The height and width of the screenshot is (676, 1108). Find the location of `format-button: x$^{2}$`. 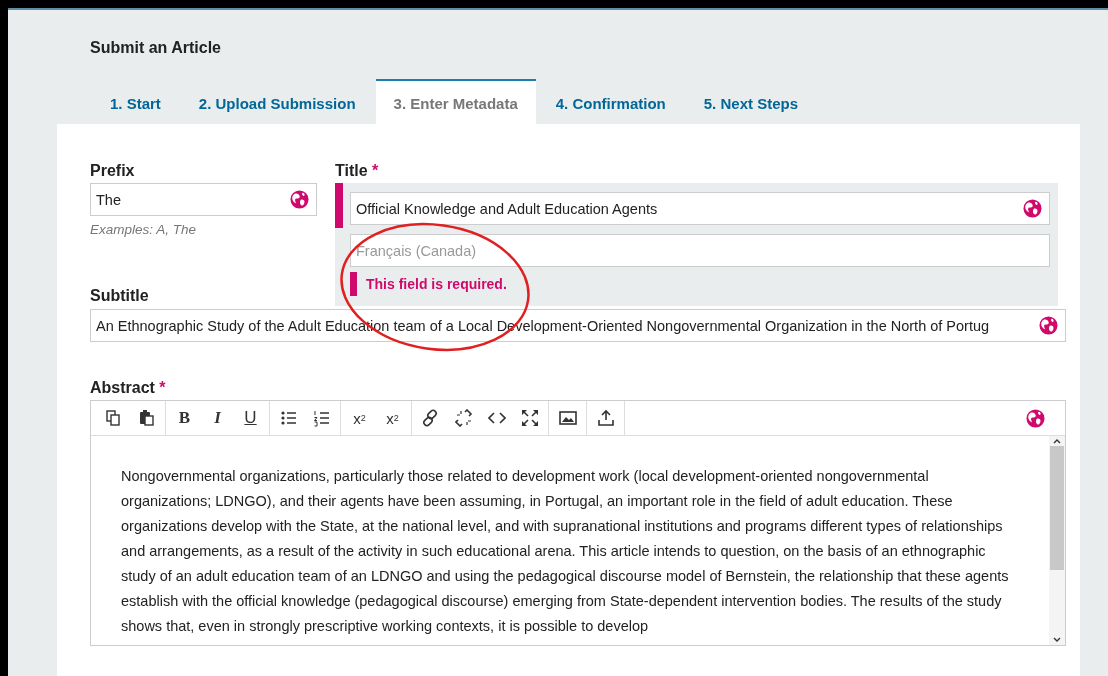

format-button: x$^{2}$ is located at coordinates (359, 418).